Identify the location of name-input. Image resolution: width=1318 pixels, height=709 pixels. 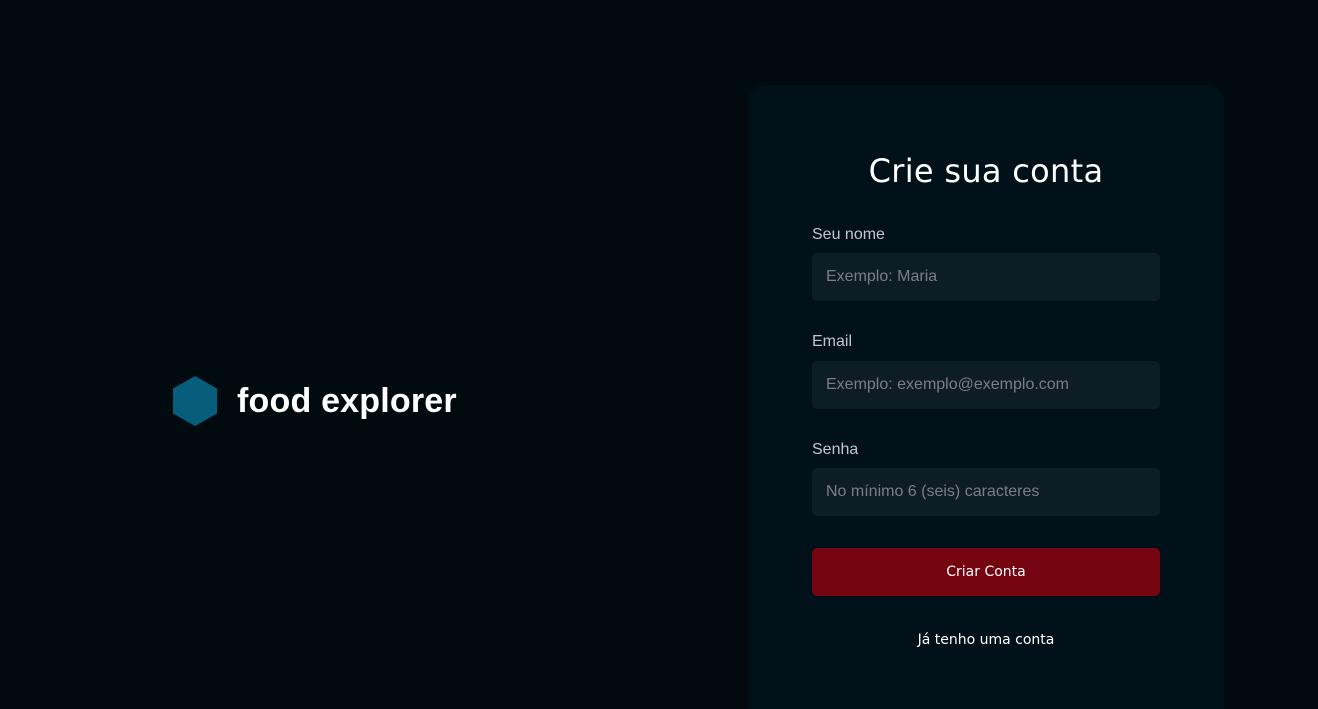
(986, 277).